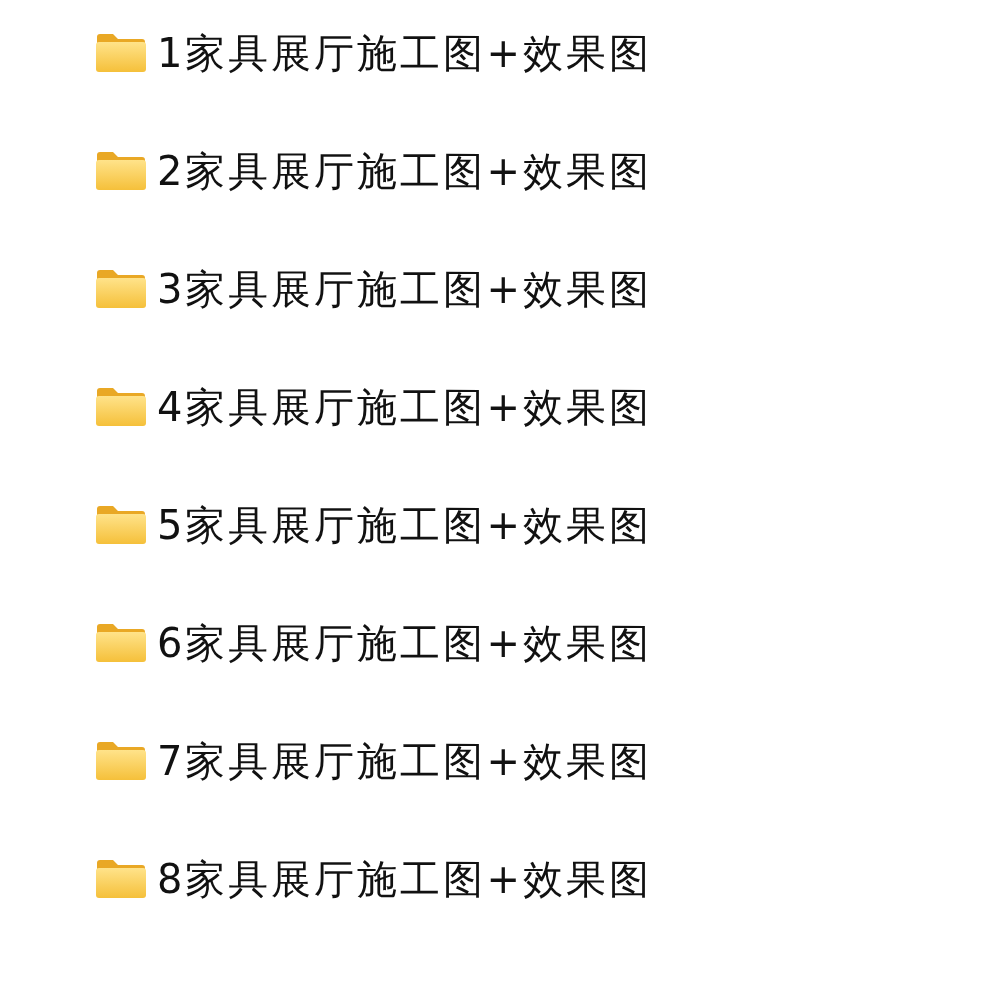 This screenshot has height=1000, width=1003. I want to click on folder-name: 2家具展厅施工图+效果图, so click(404, 171).